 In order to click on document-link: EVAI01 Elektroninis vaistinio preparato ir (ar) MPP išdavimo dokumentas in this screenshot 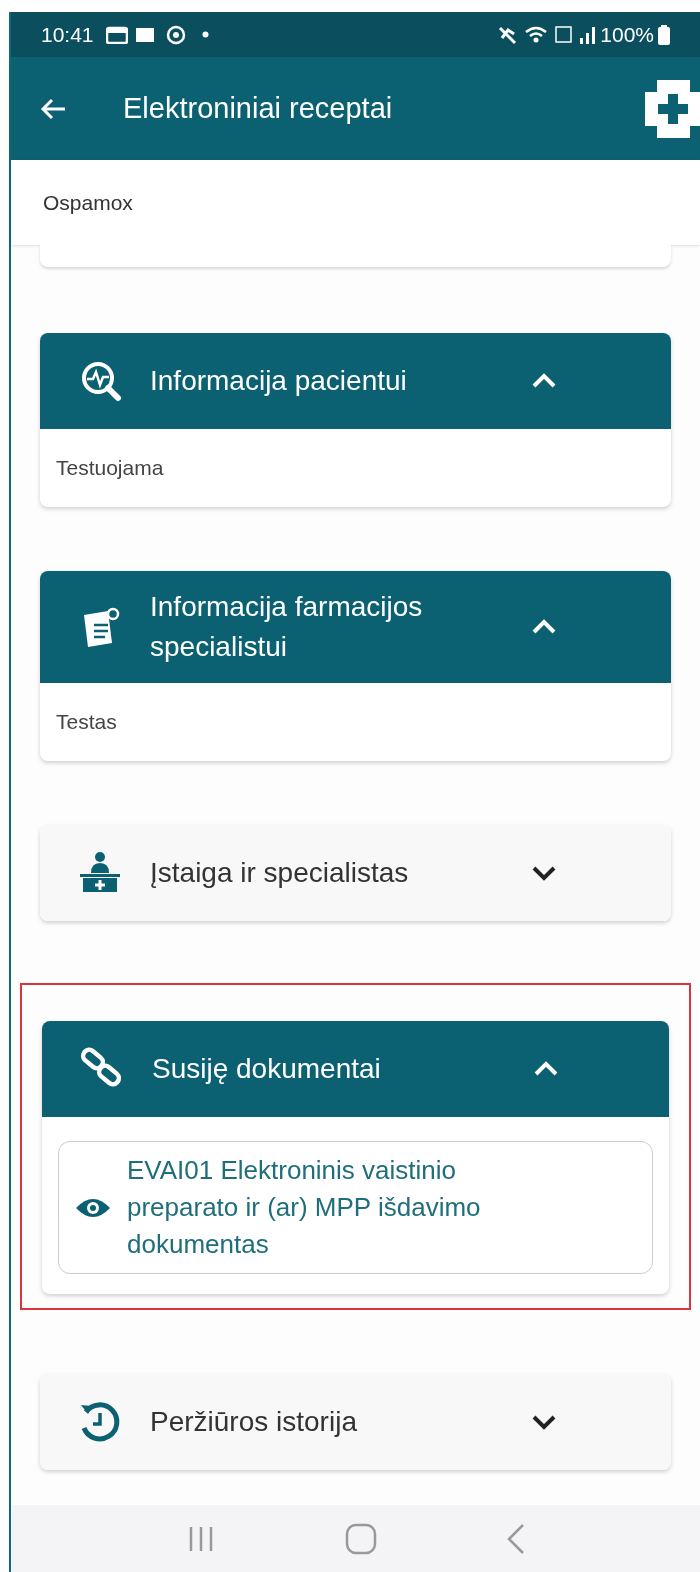, I will do `click(355, 1207)`.